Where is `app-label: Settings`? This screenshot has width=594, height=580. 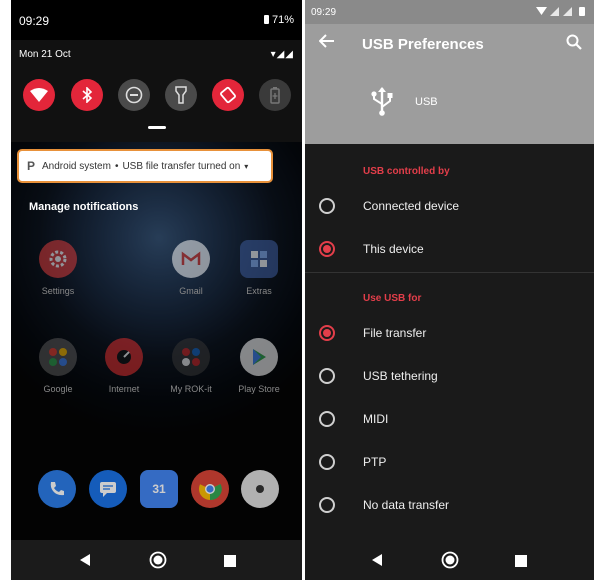 app-label: Settings is located at coordinates (58, 291).